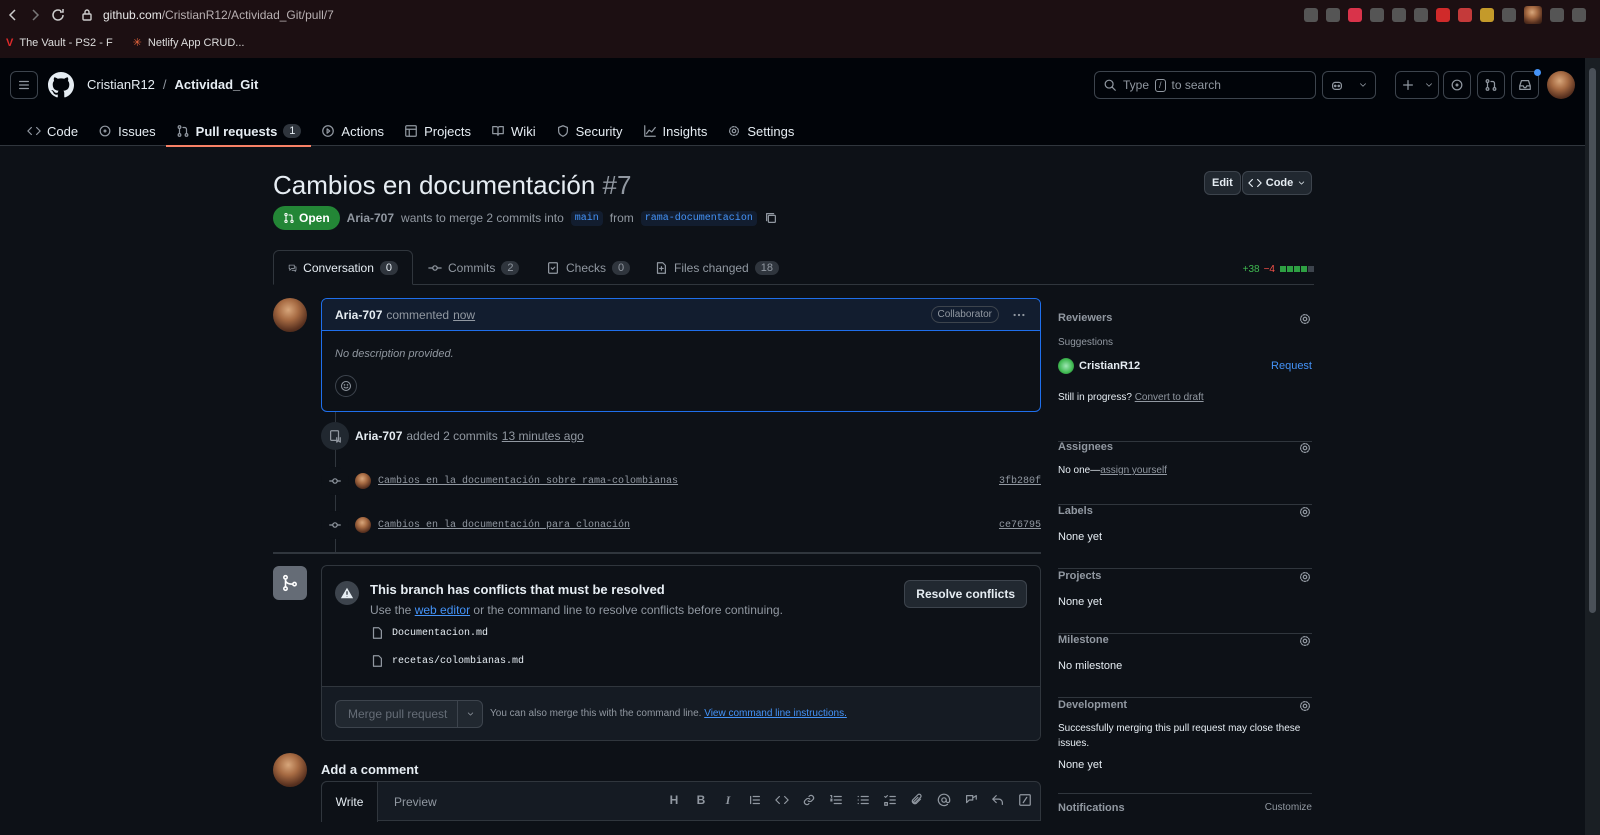 The height and width of the screenshot is (835, 1600). What do you see at coordinates (775, 713) in the screenshot?
I see `command-line-link: View command line instructions.` at bounding box center [775, 713].